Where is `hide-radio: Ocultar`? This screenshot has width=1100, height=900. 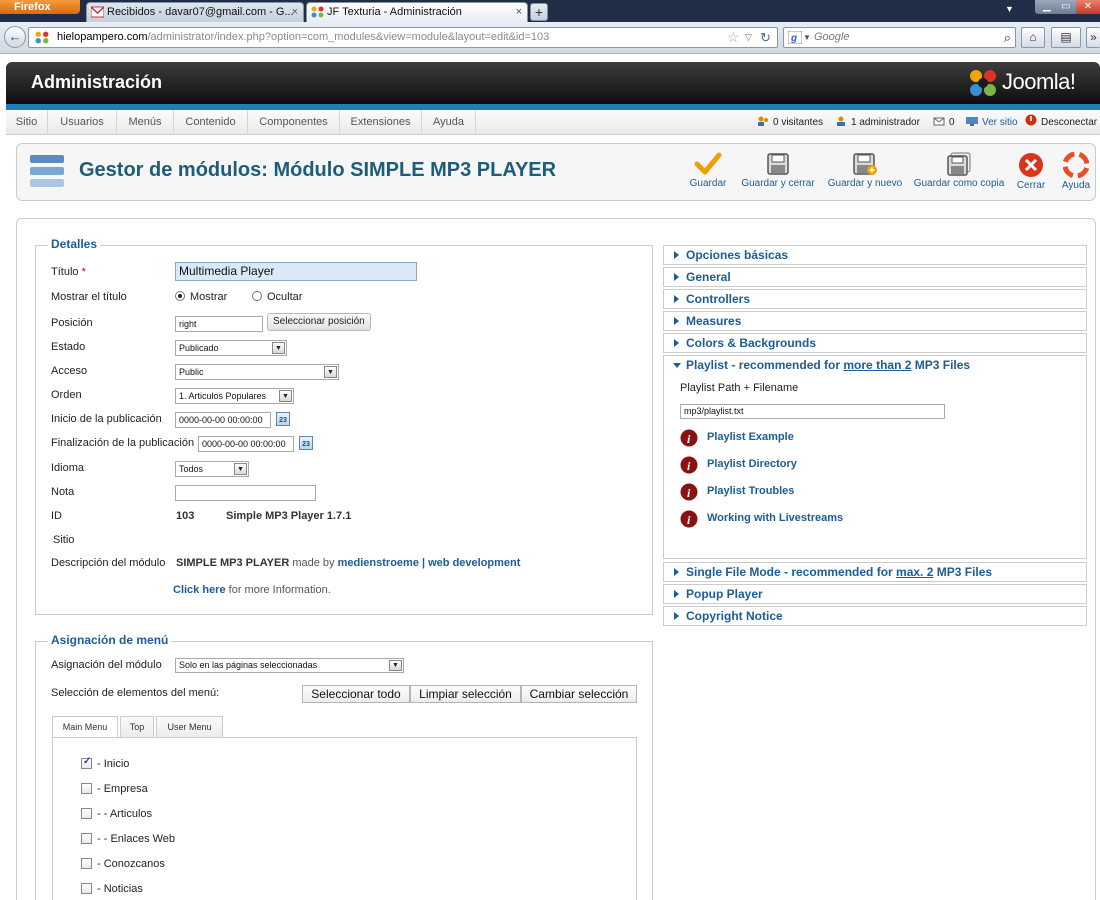
hide-radio: Ocultar is located at coordinates (277, 297).